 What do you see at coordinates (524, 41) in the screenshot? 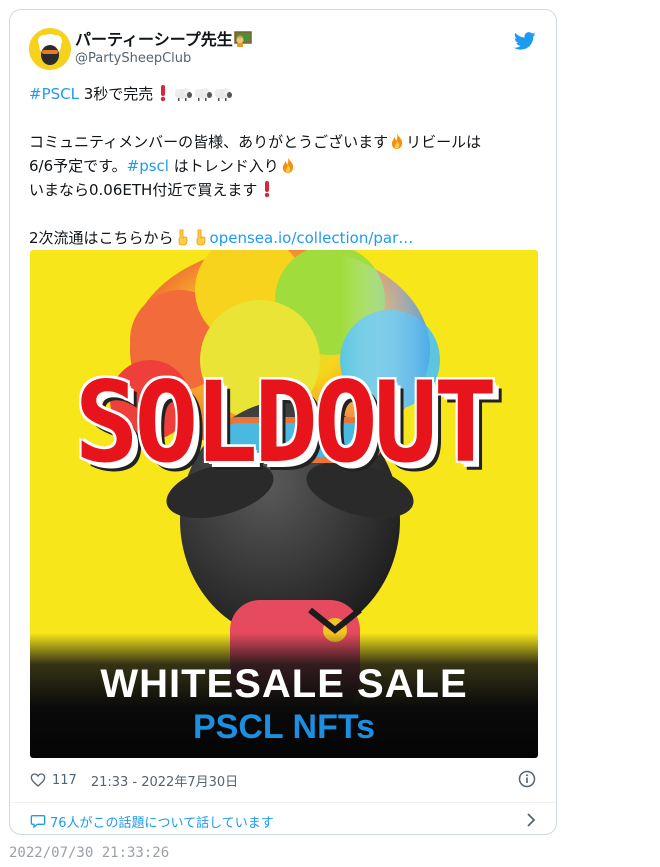
I see `twitter-bird-icon` at bounding box center [524, 41].